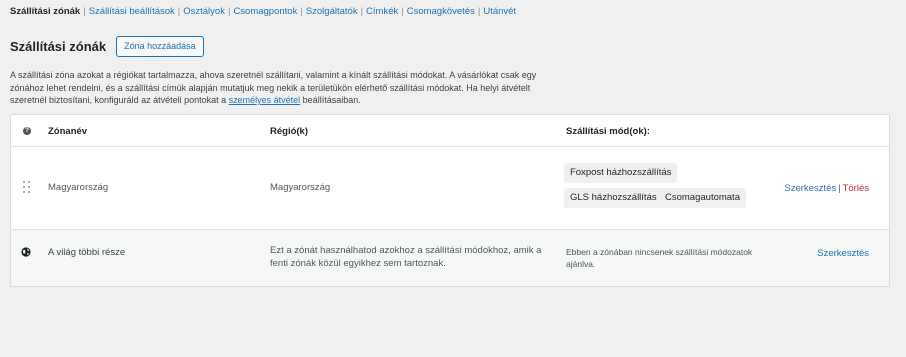 The height and width of the screenshot is (357, 906). What do you see at coordinates (27, 131) in the screenshot?
I see `help-icon: ?` at bounding box center [27, 131].